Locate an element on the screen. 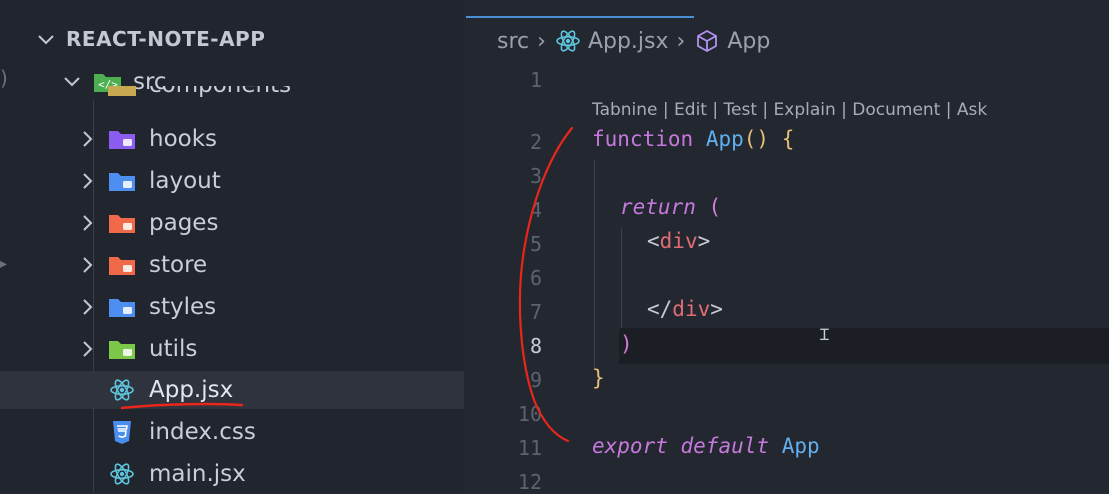  line-number: 2 is located at coordinates (535, 142).